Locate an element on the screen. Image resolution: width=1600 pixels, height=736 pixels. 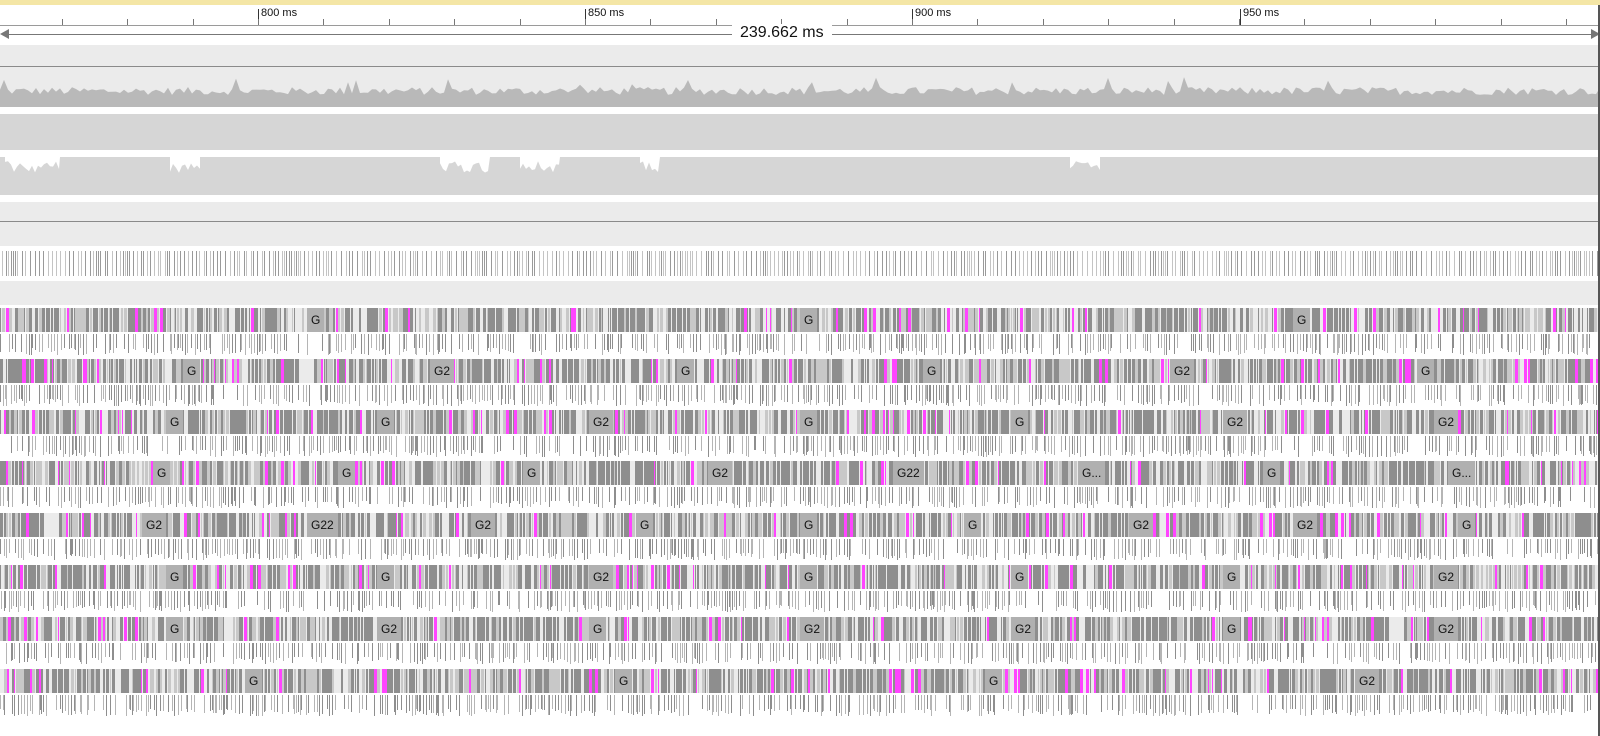
frames-track is located at coordinates (800, 264).